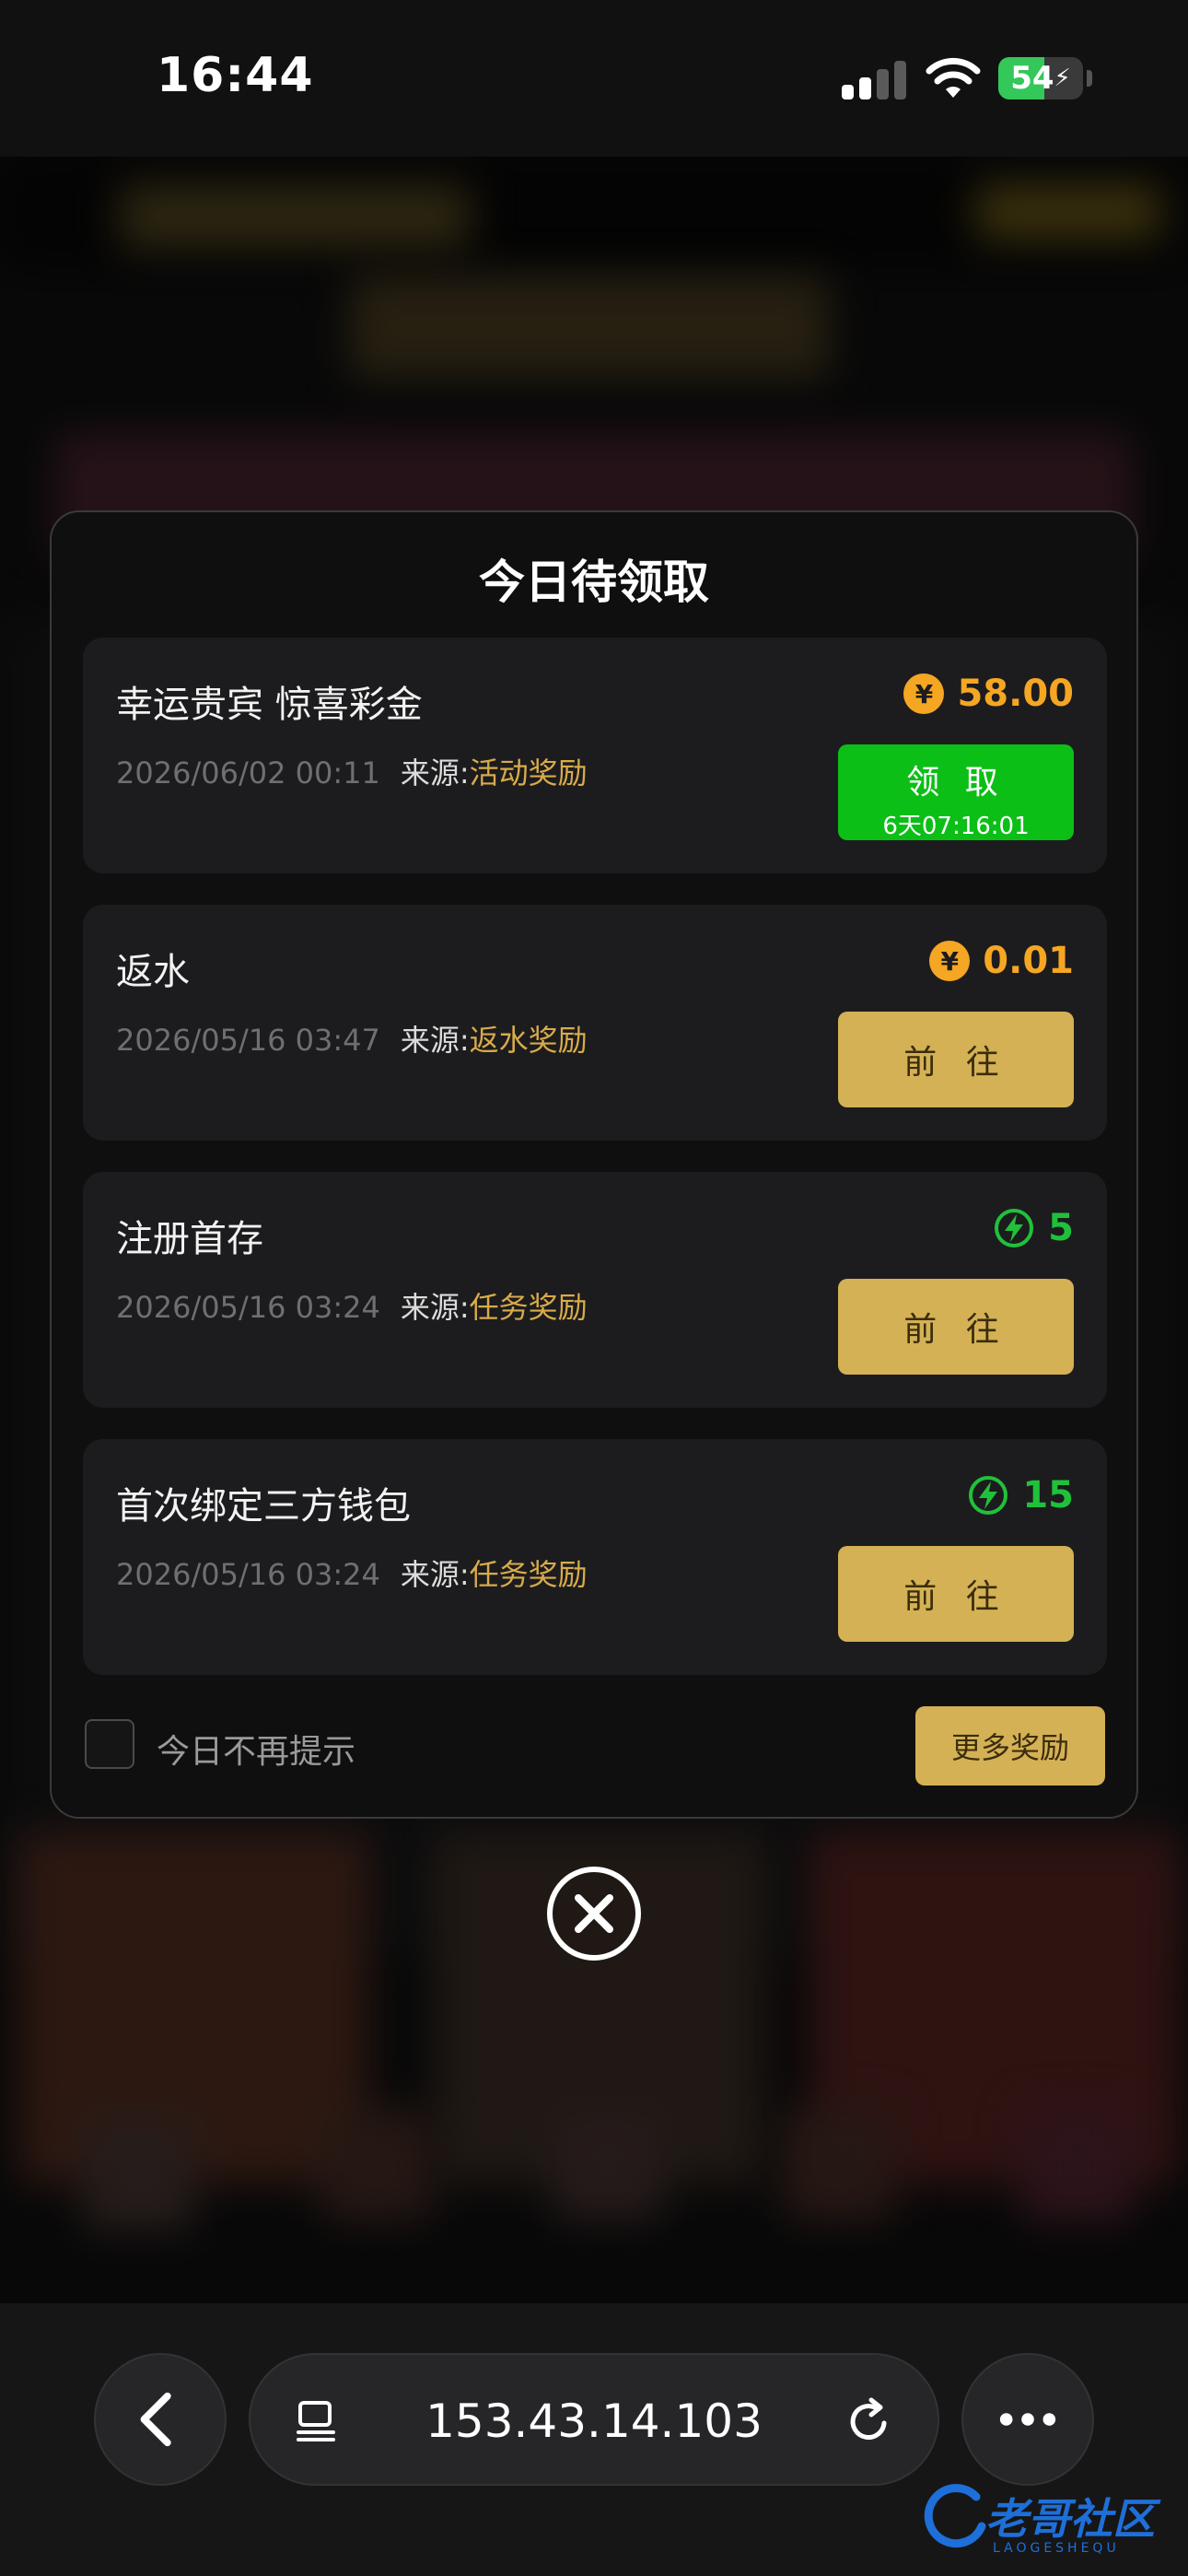 The height and width of the screenshot is (2576, 1188). What do you see at coordinates (528, 1040) in the screenshot?
I see `source-type: 返水奖励` at bounding box center [528, 1040].